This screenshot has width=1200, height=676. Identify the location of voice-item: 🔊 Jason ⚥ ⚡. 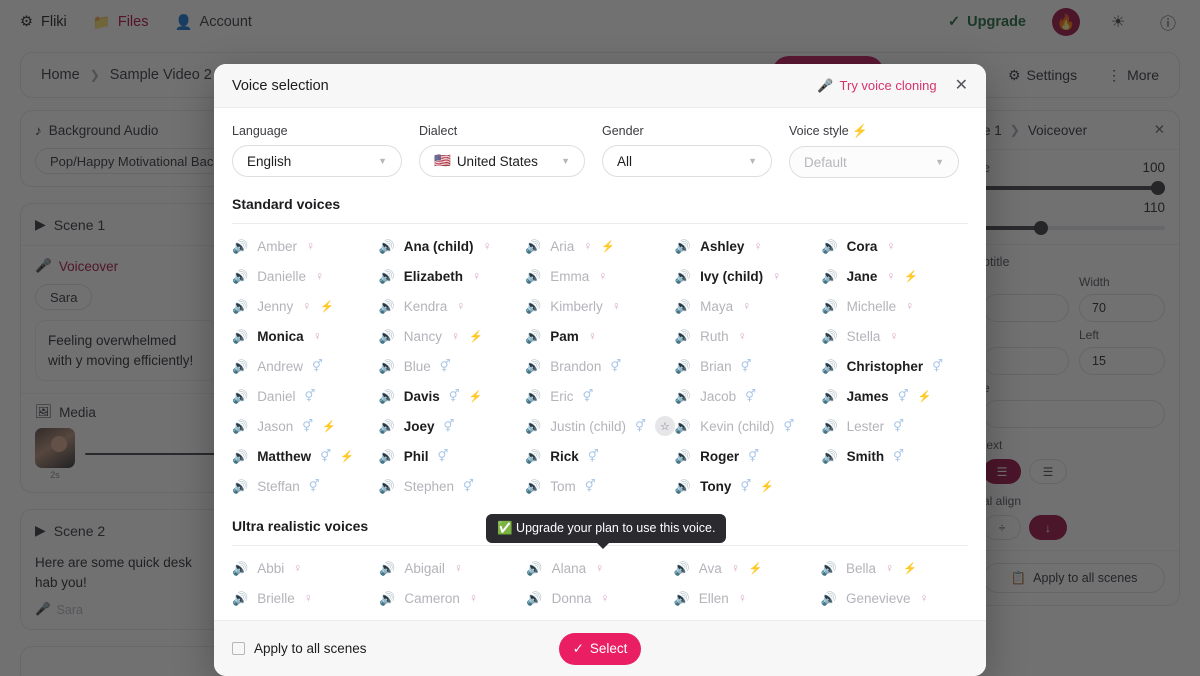
(305, 426).